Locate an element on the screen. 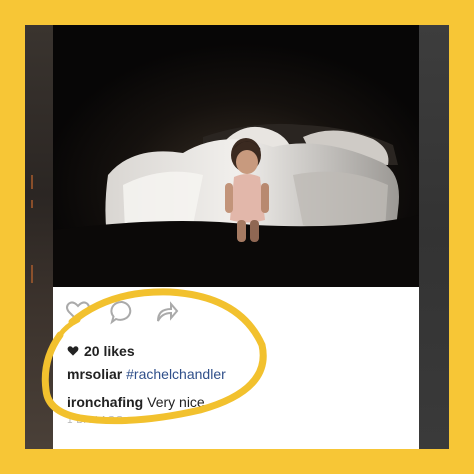  caption-hashtag: #rachelchandler is located at coordinates (176, 374).